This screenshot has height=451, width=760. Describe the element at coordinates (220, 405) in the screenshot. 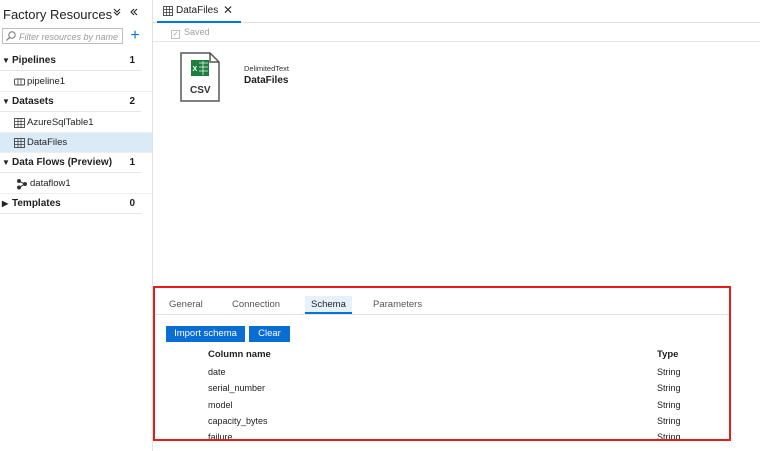

I see `column-name-cell: model` at that location.